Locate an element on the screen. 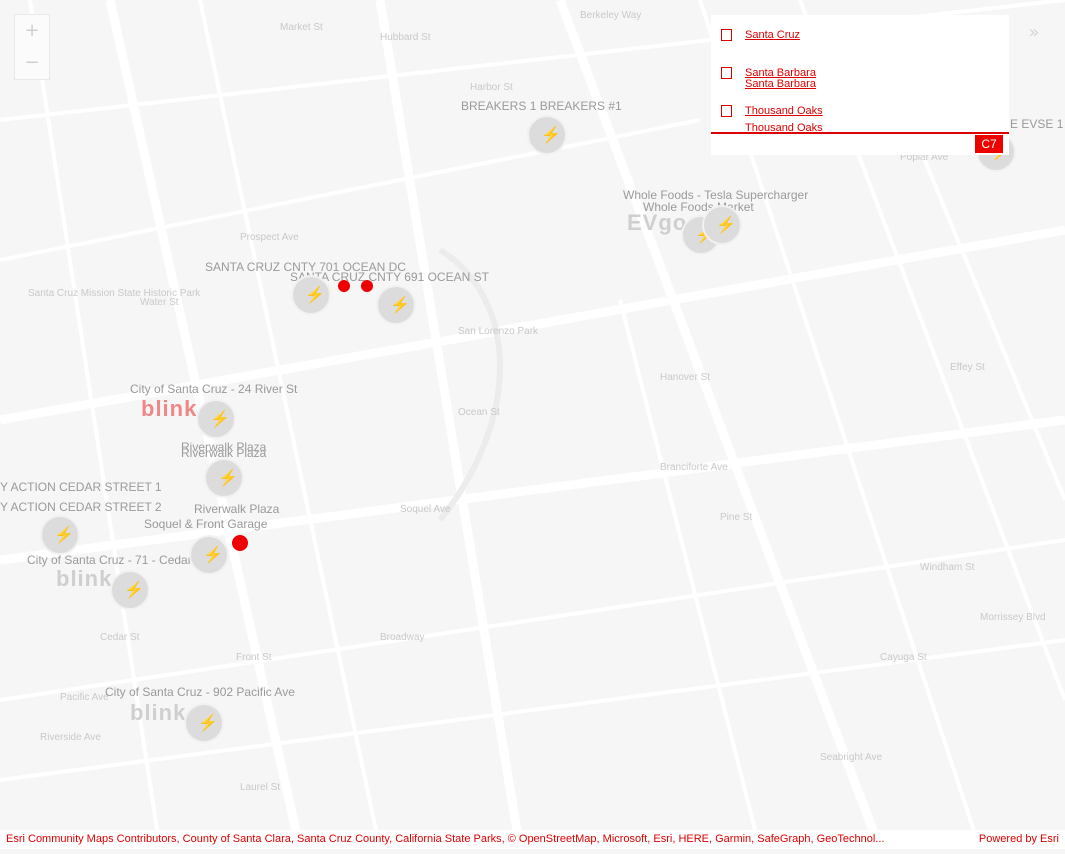 The width and height of the screenshot is (1065, 854). street-label: Pine St is located at coordinates (736, 517).